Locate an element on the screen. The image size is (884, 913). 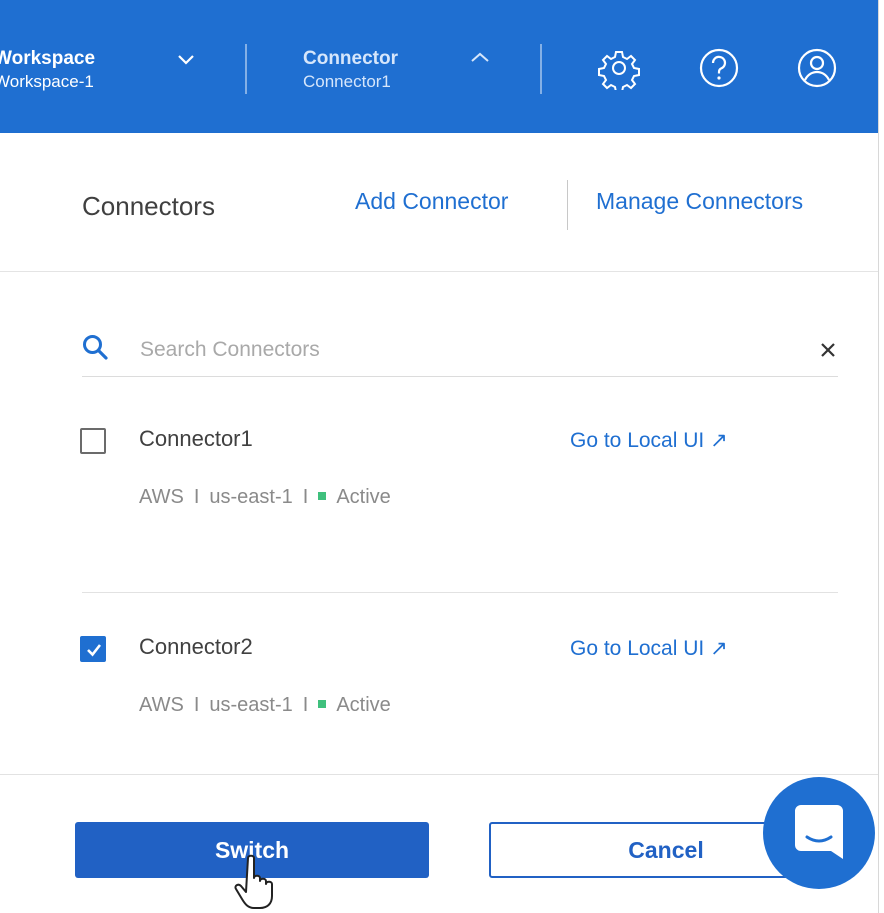
list-divider is located at coordinates (460, 592).